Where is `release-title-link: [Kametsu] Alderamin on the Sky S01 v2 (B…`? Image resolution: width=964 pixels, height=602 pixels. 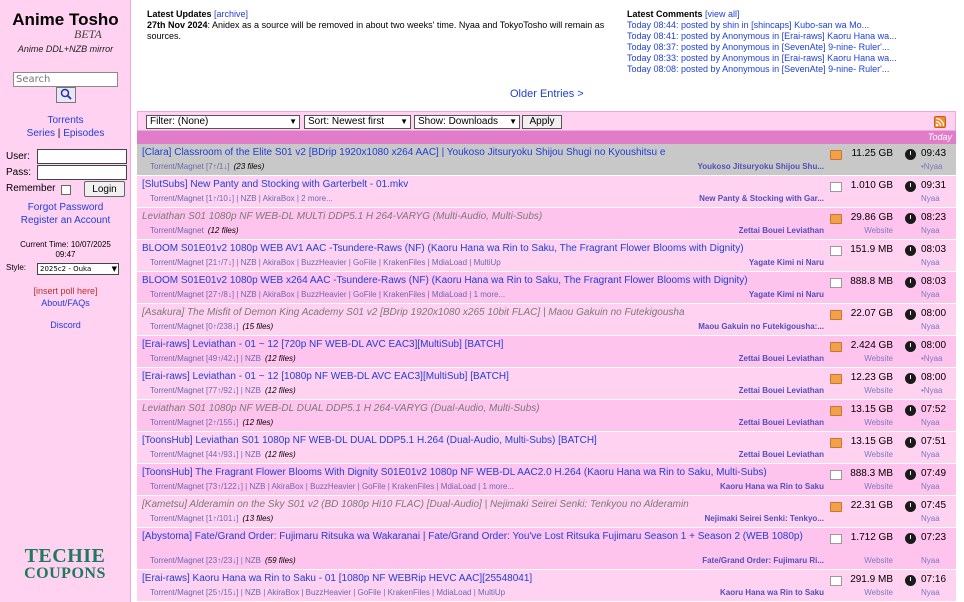 release-title-link: [Kametsu] Alderamin on the Sky S01 v2 (B… is located at coordinates (482, 505).